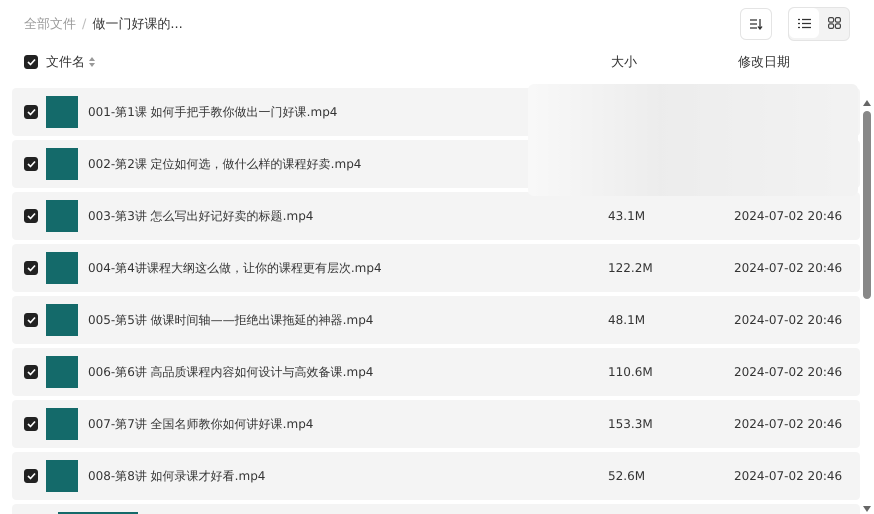 The height and width of the screenshot is (514, 874). I want to click on file-size: 122.2M, so click(630, 268).